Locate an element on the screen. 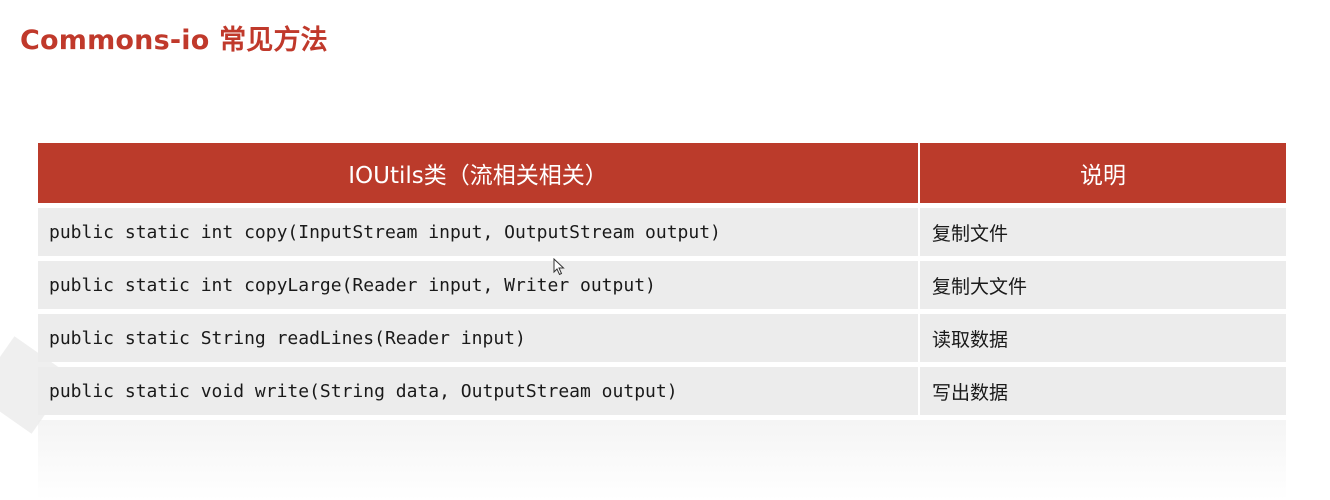 Image resolution: width=1330 pixels, height=500 pixels. table-header-row: IOUtils类（流相关相关） 说明 is located at coordinates (662, 173).